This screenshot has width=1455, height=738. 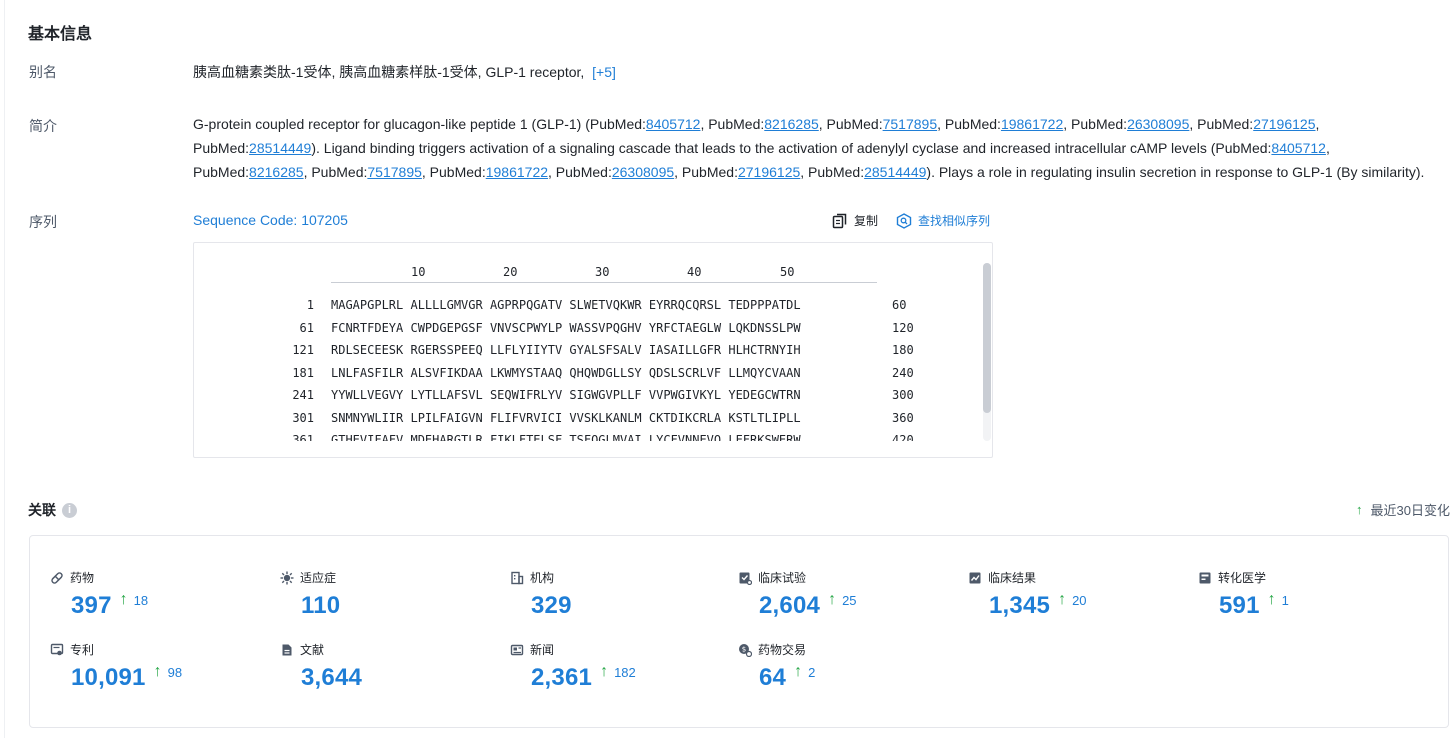 What do you see at coordinates (400, 678) in the screenshot?
I see `stat-value-row: 3,644` at bounding box center [400, 678].